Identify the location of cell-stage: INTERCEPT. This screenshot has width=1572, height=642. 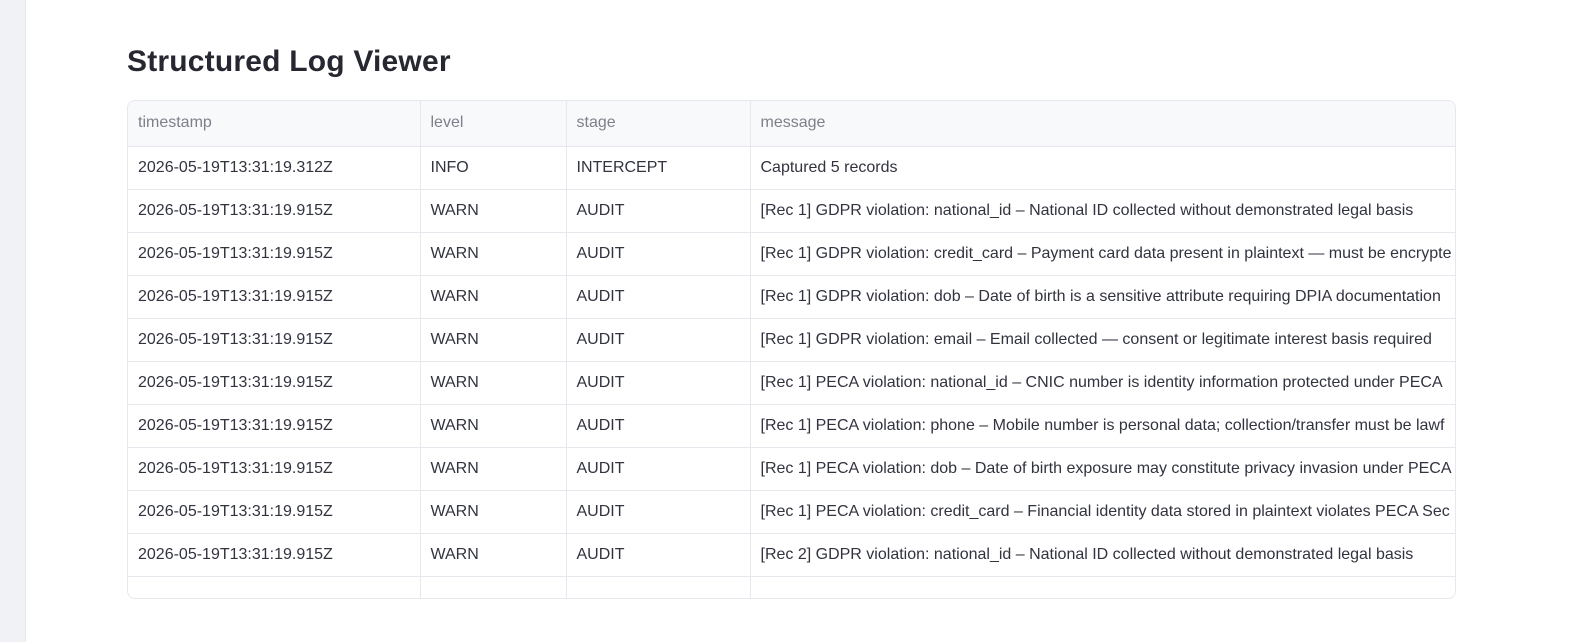
(658, 168).